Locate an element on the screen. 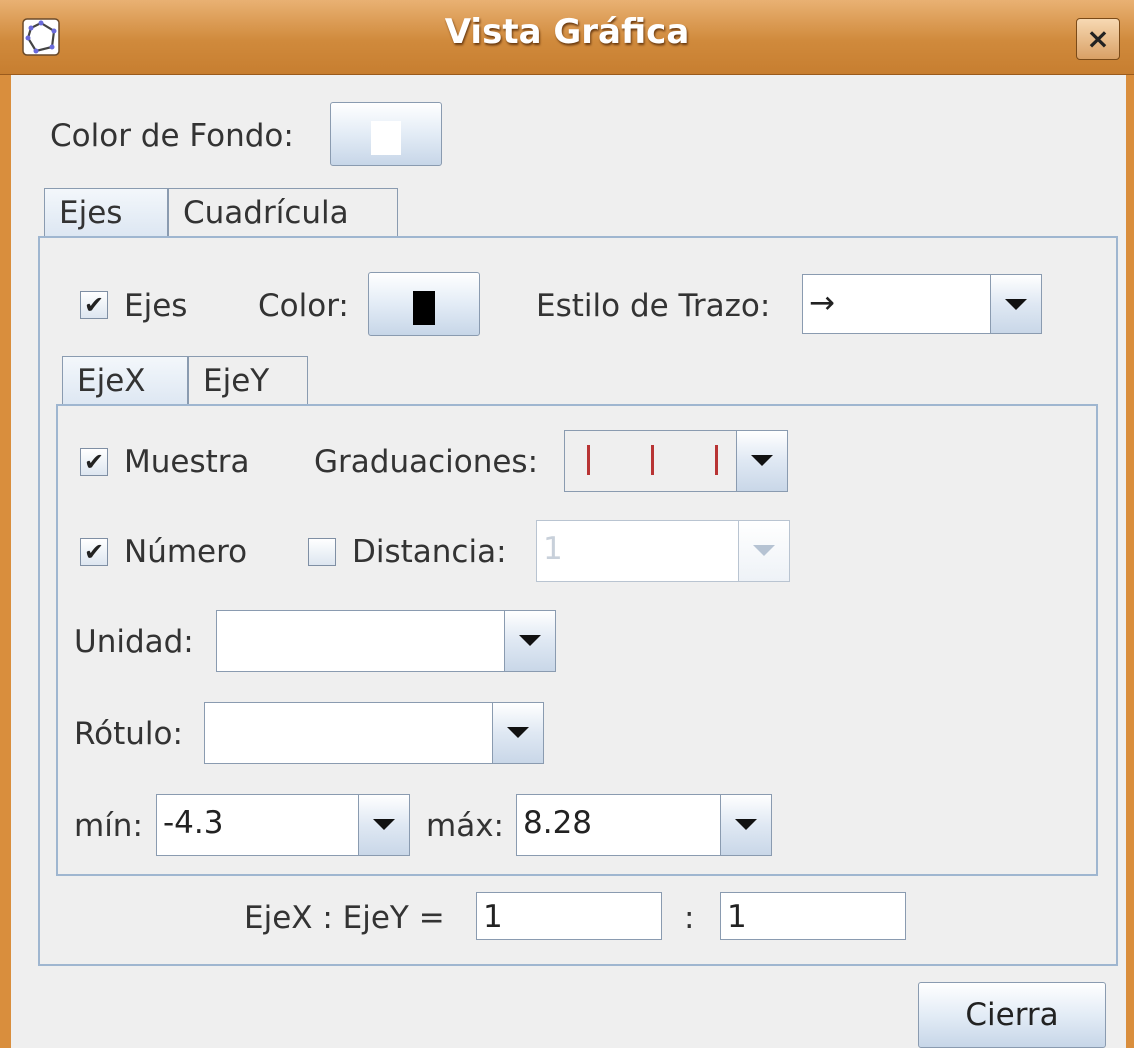  distance-dropdown: 1 is located at coordinates (663, 551).